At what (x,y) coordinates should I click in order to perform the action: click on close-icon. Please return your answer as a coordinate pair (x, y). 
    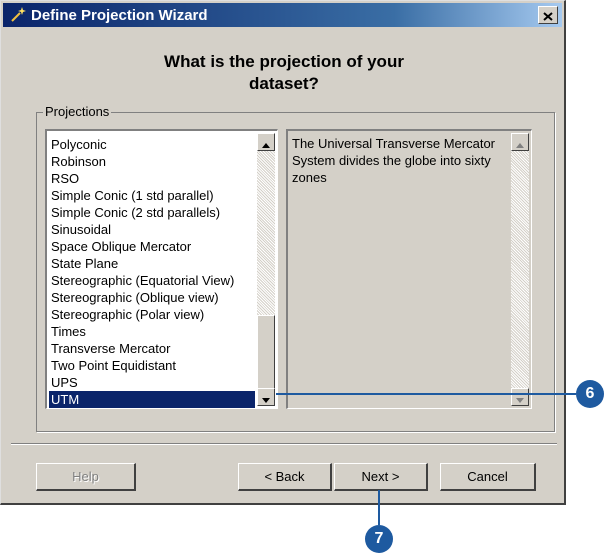
    Looking at the image, I should click on (548, 15).